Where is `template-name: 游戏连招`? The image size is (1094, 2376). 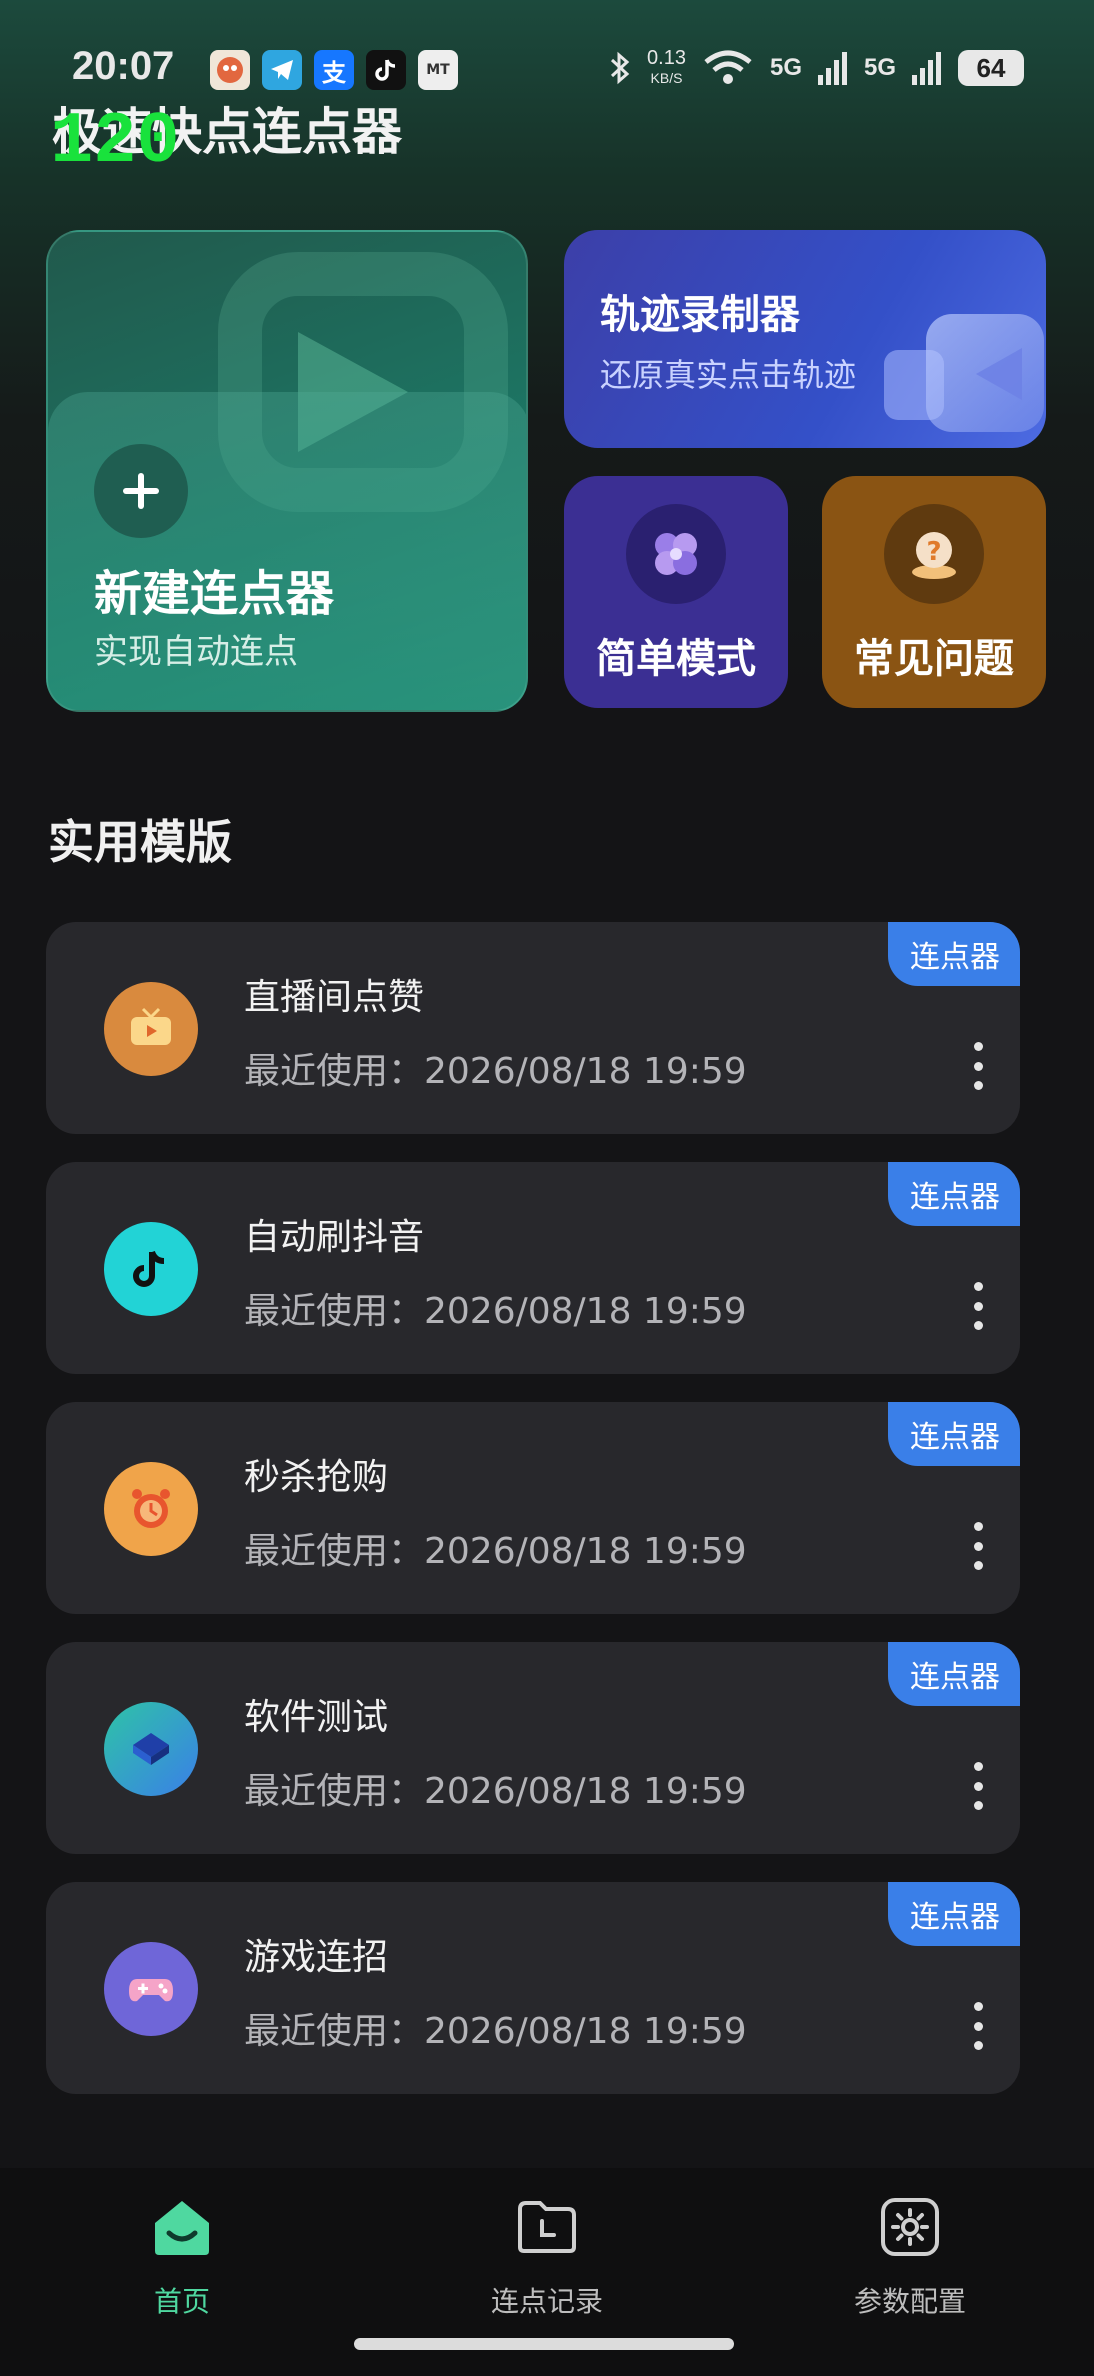
template-name: 游戏连招 is located at coordinates (316, 1957).